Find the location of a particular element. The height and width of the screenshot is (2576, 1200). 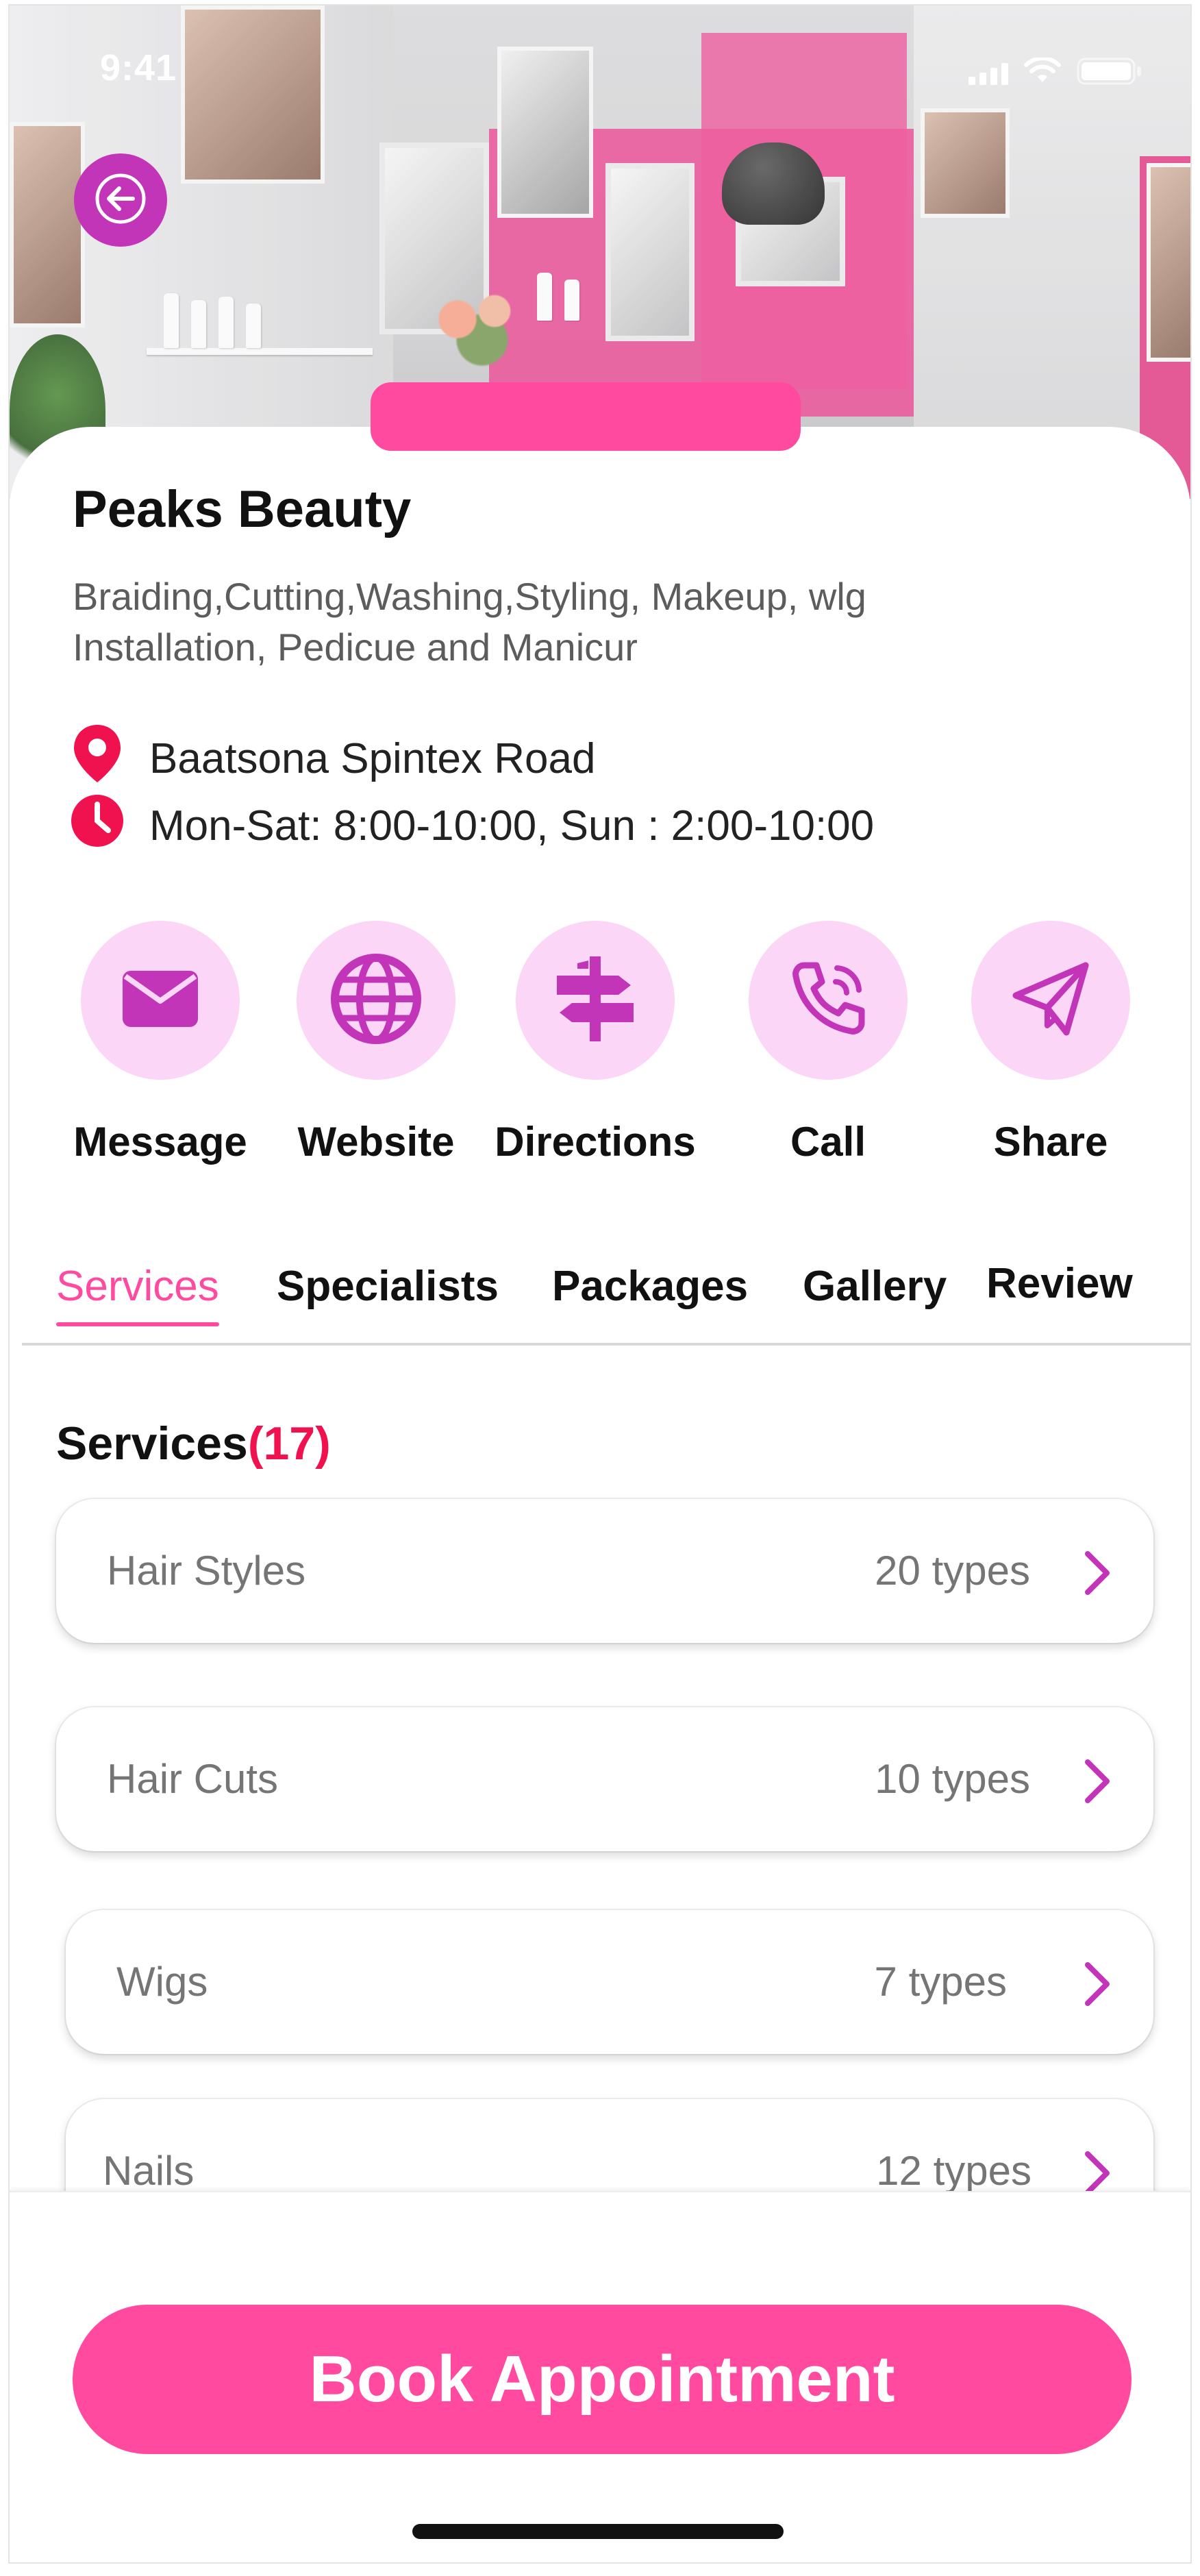

back-button is located at coordinates (120, 200).